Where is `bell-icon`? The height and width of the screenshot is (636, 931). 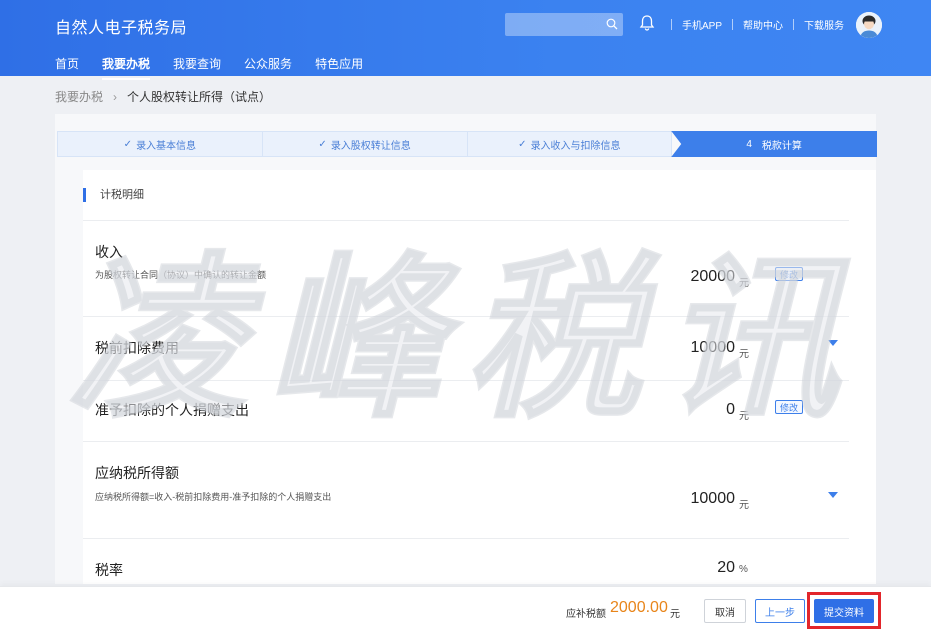
bell-icon is located at coordinates (647, 23).